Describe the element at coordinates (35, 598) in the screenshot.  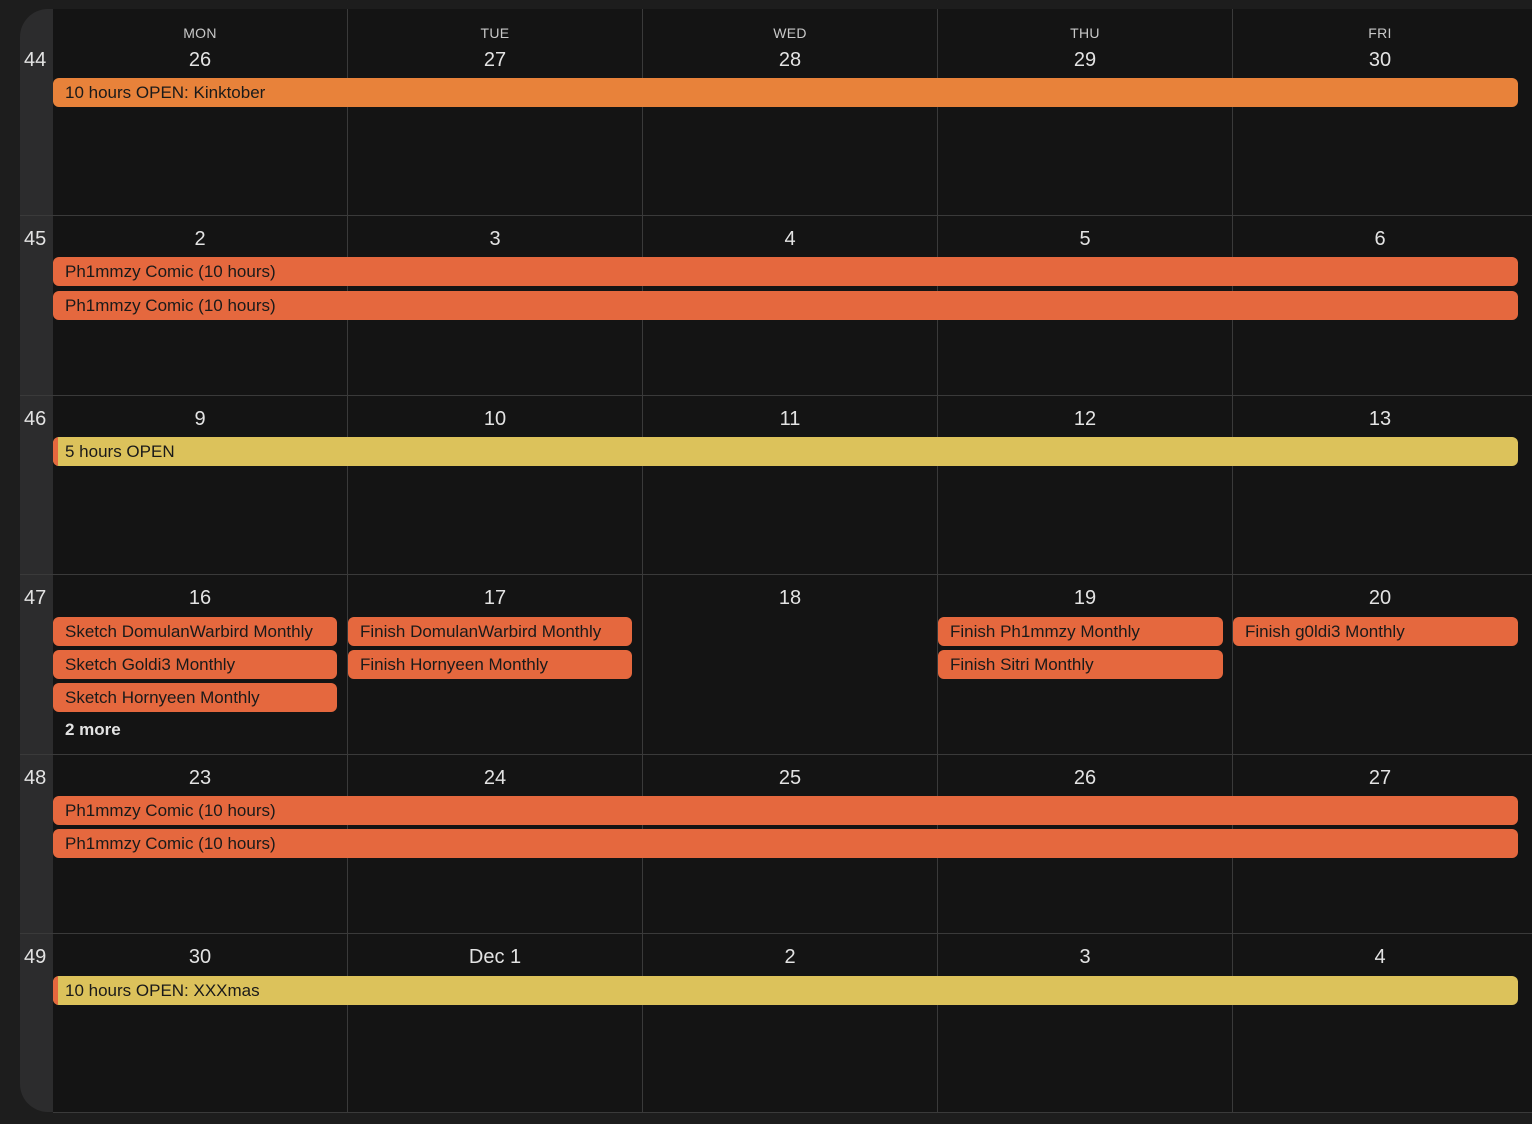
I see `week-number: 47` at that location.